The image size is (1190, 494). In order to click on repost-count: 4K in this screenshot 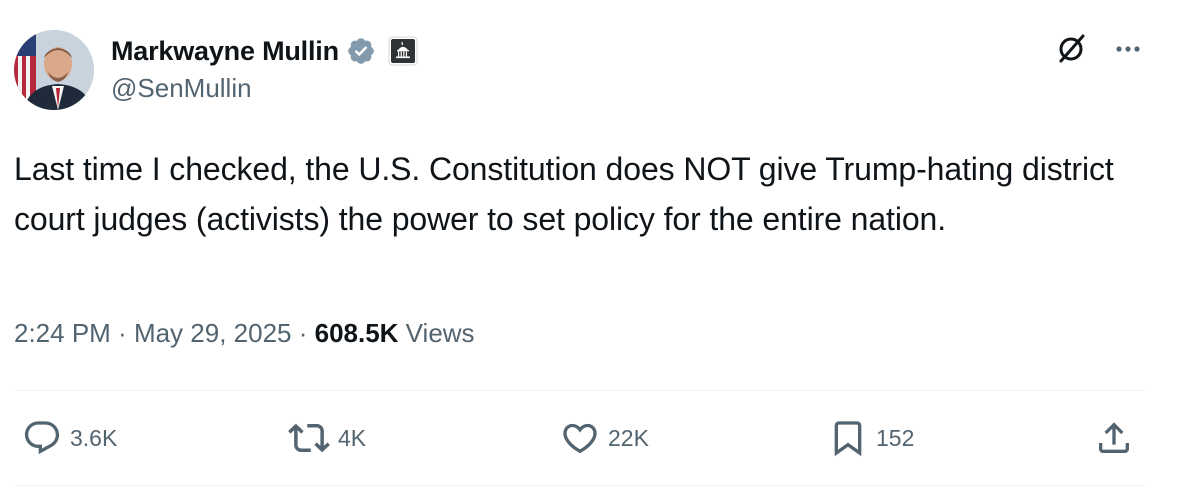, I will do `click(352, 437)`.